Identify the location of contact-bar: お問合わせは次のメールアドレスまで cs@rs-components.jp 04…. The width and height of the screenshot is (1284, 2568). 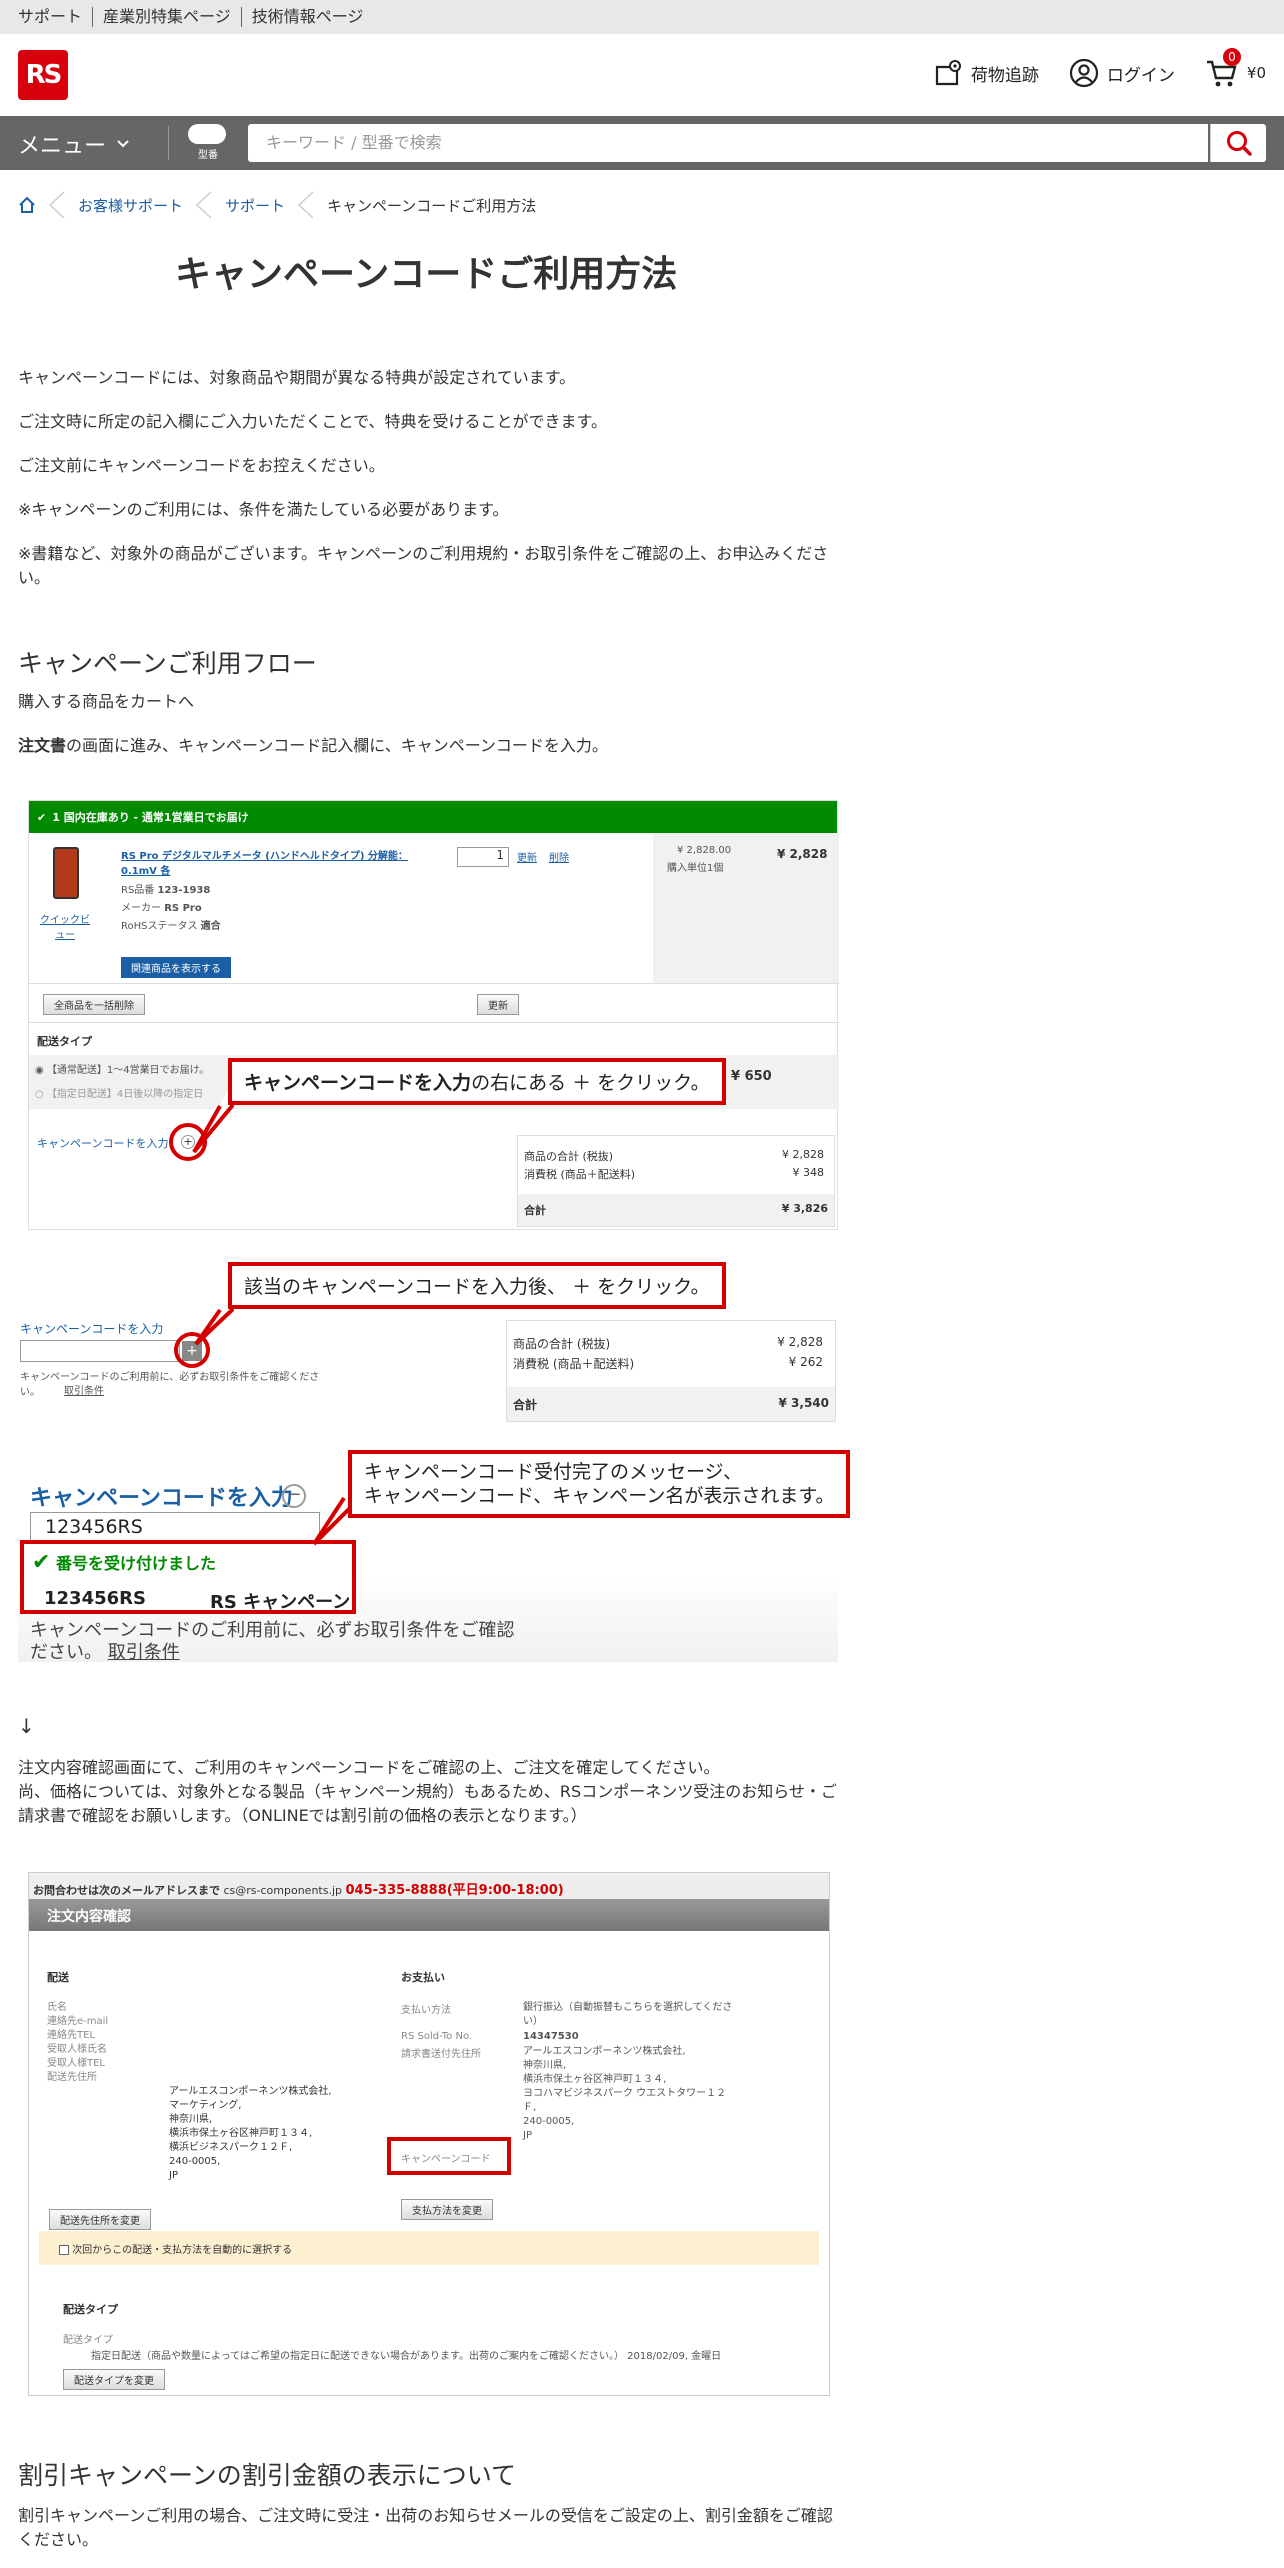
(429, 1886).